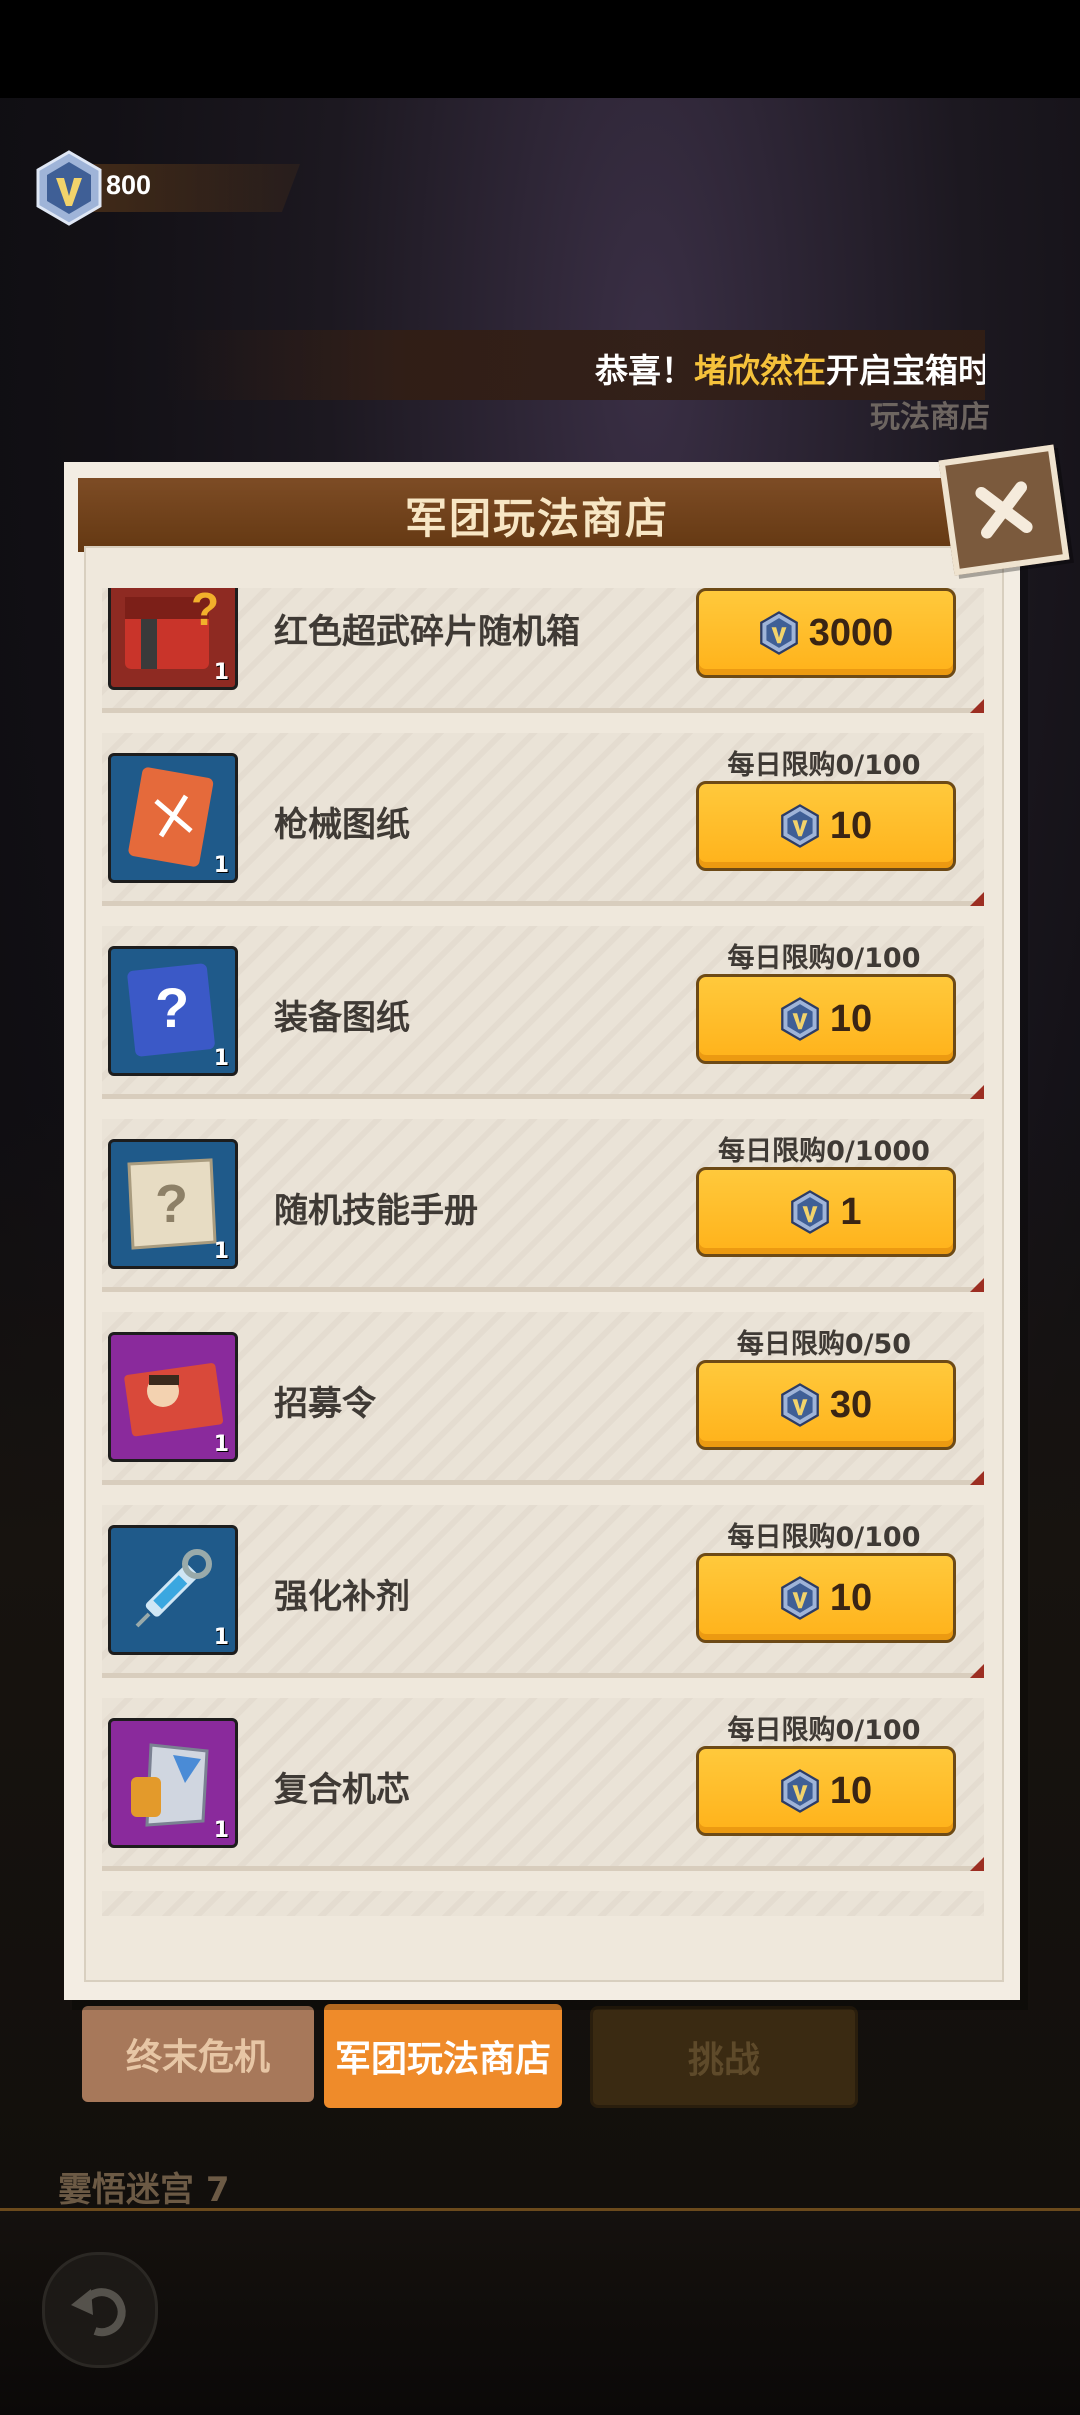 Image resolution: width=1080 pixels, height=2415 pixels. Describe the element at coordinates (144, 2190) in the screenshot. I see `maze-label: 霎悟迷宫 7` at that location.